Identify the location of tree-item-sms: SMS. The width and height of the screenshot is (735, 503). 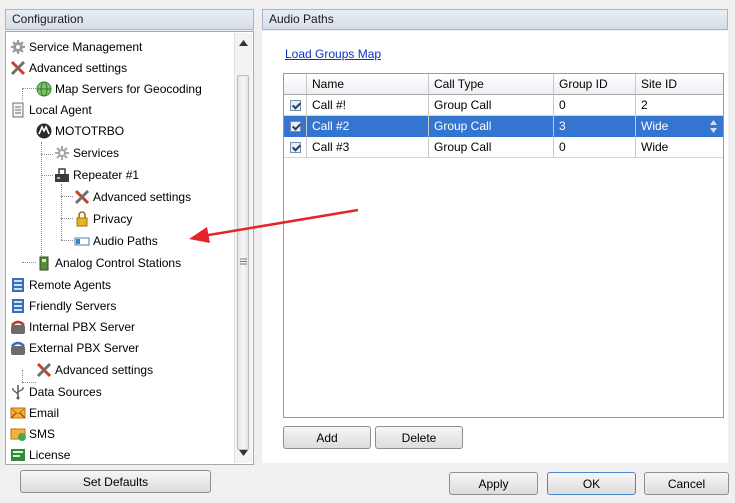
(32, 433).